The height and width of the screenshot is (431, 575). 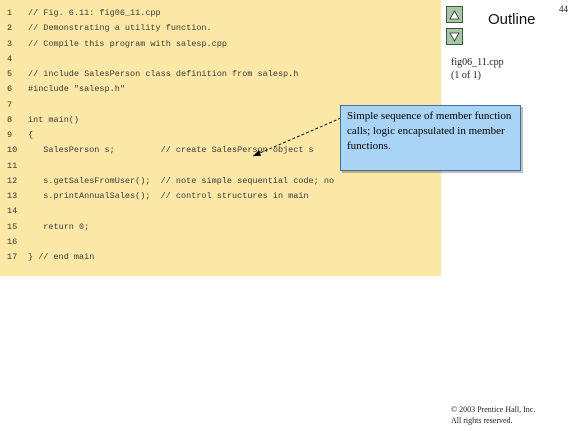 What do you see at coordinates (10, 58) in the screenshot?
I see `line-number: 4` at bounding box center [10, 58].